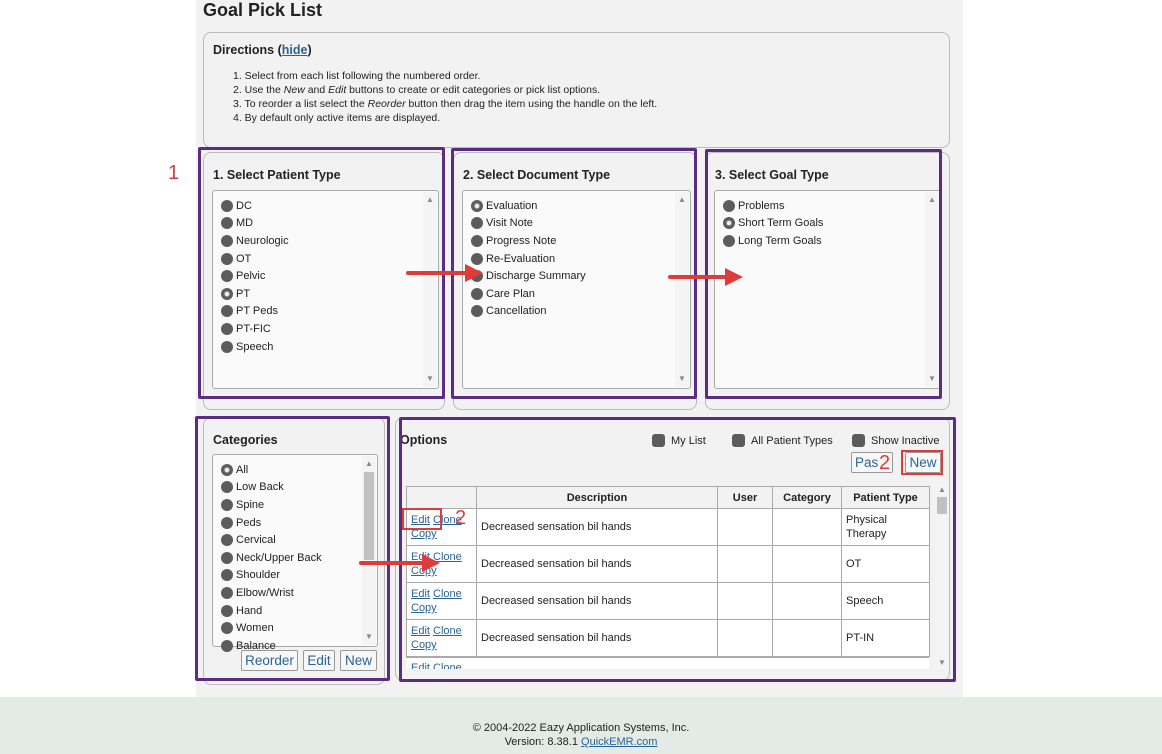  Describe the element at coordinates (262, 50) in the screenshot. I see `directions-title: Directions (hide)` at that location.